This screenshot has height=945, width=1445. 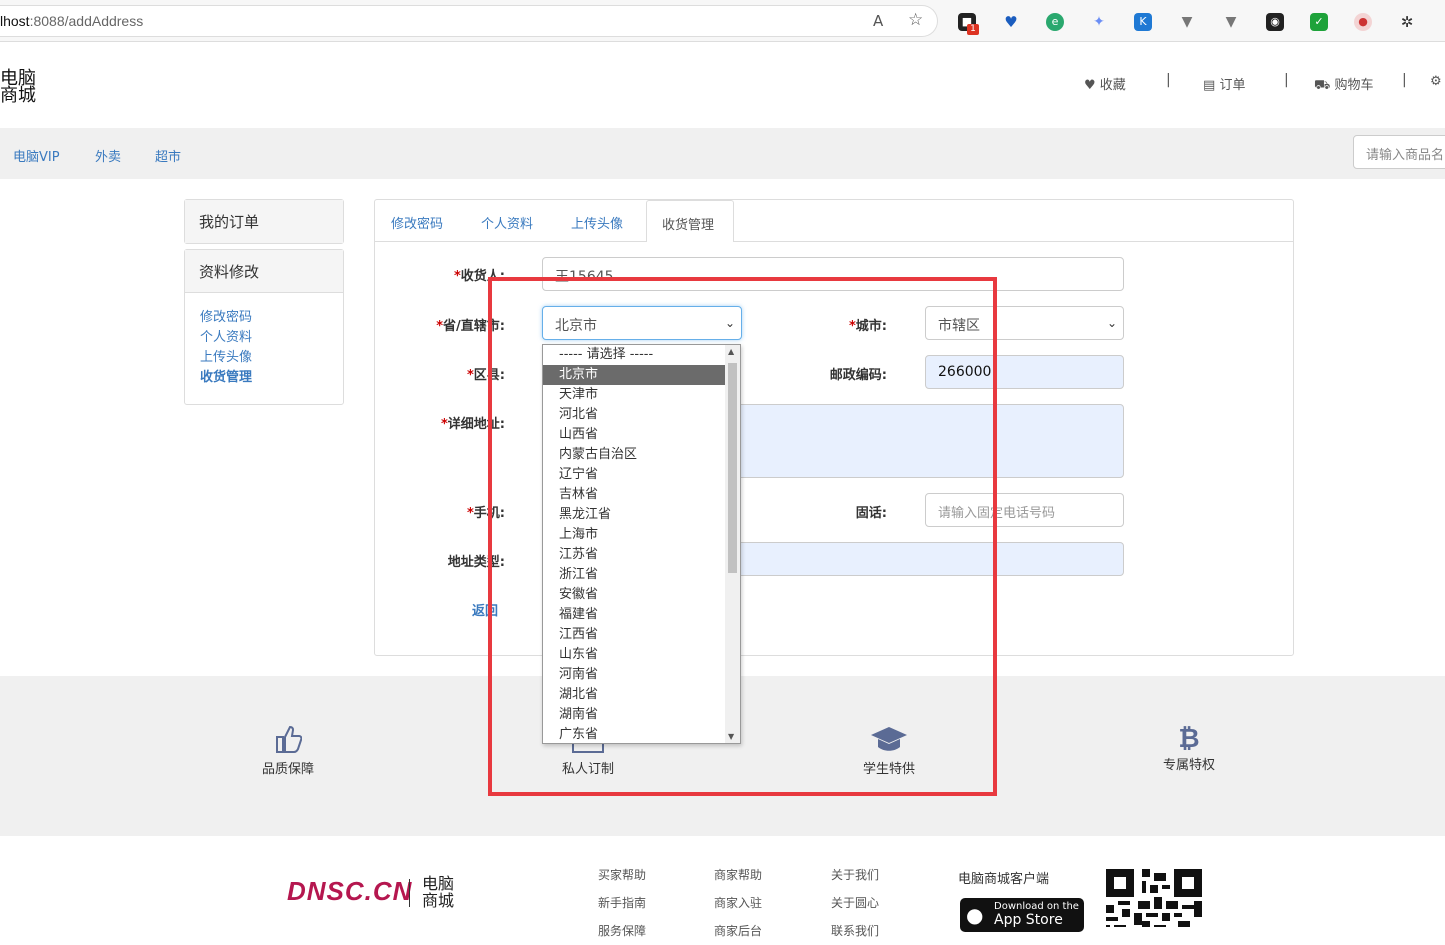 I want to click on footer-link: 商家后台, so click(x=738, y=931).